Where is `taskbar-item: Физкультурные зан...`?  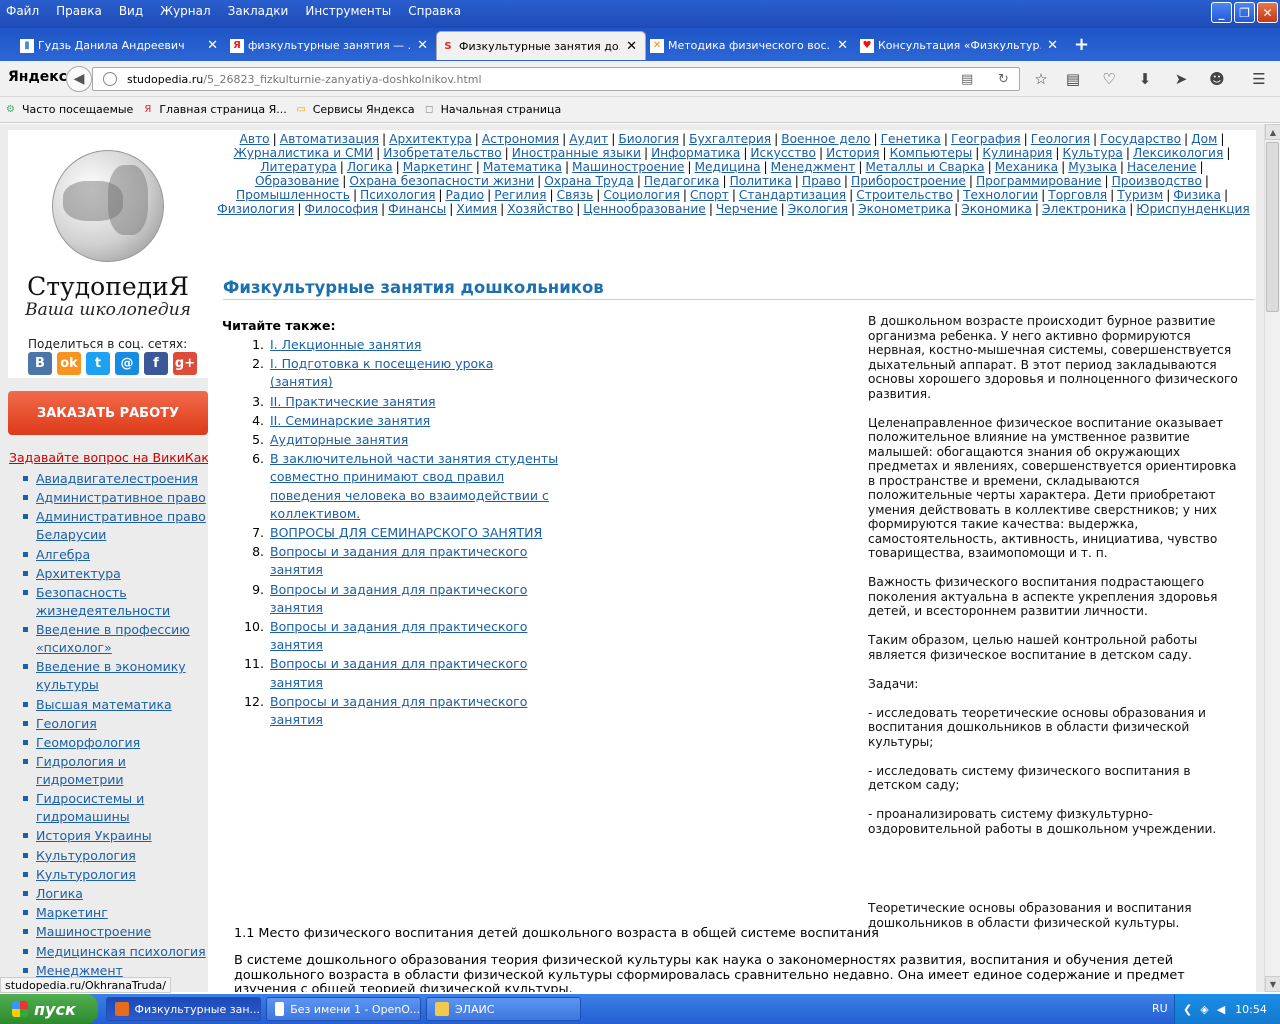 taskbar-item: Физкультурные зан... is located at coordinates (183, 1009).